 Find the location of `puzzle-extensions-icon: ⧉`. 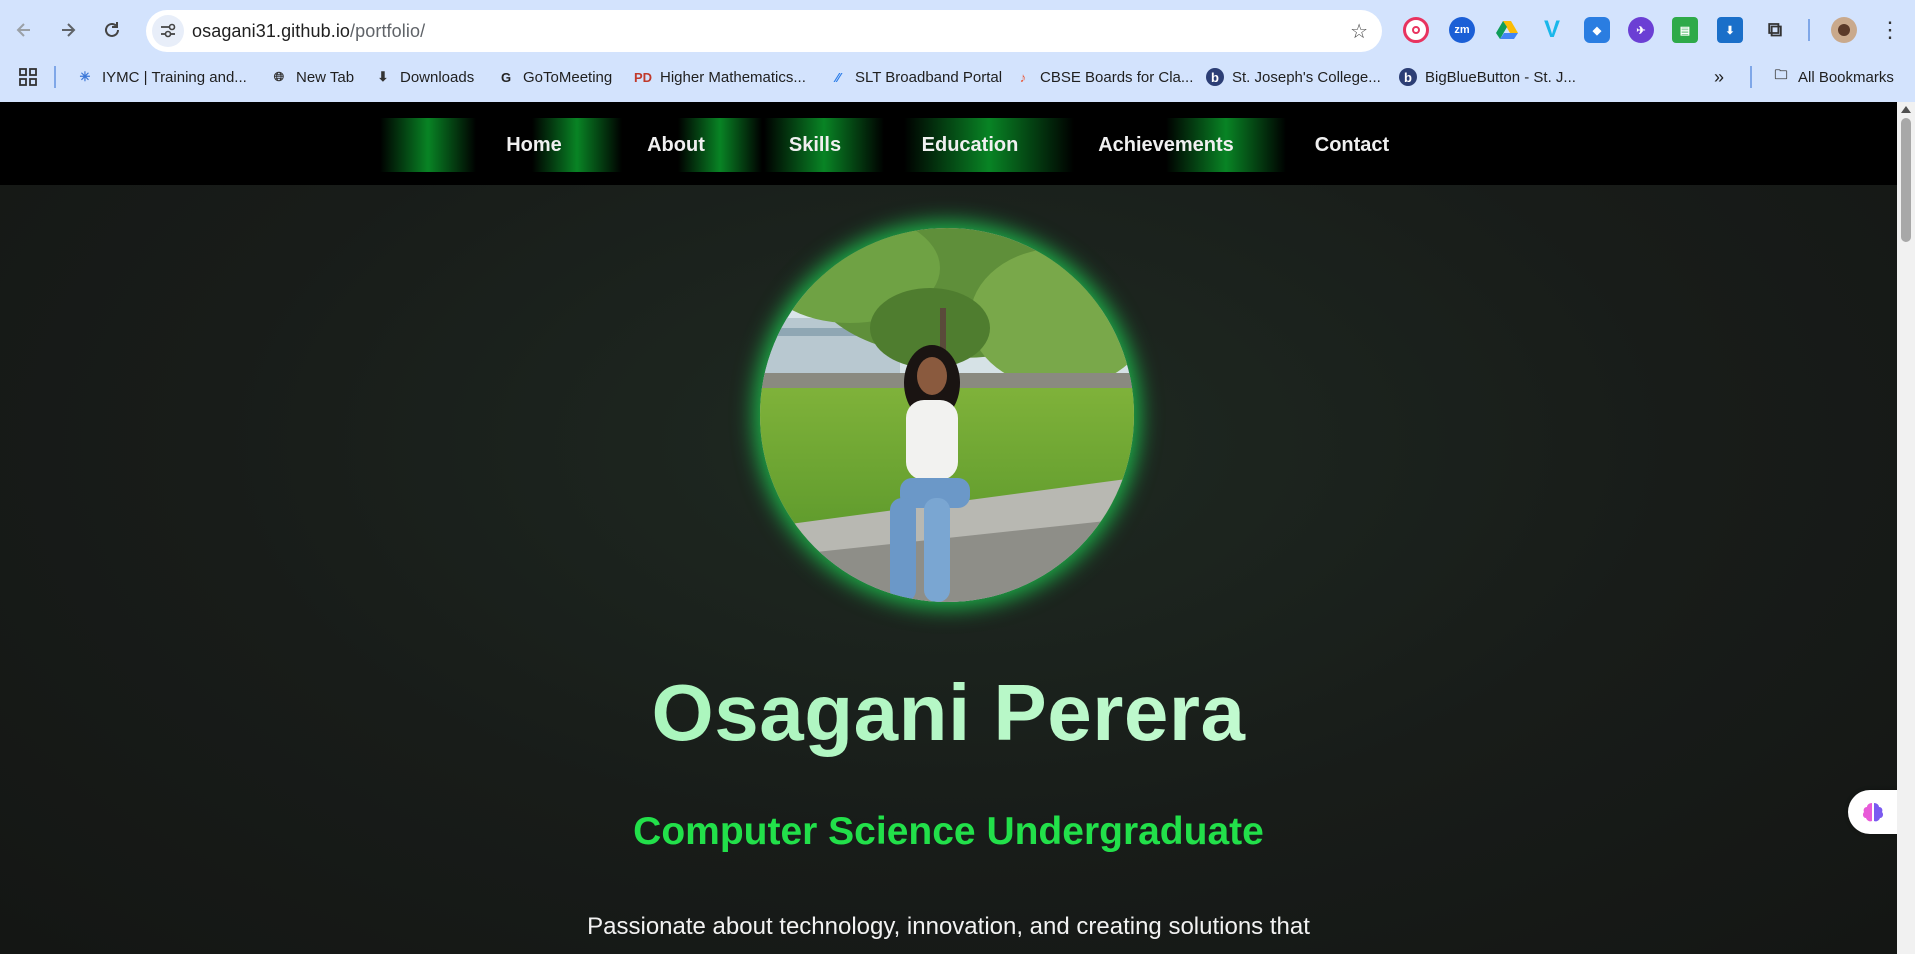

puzzle-extensions-icon: ⧉ is located at coordinates (1775, 30).